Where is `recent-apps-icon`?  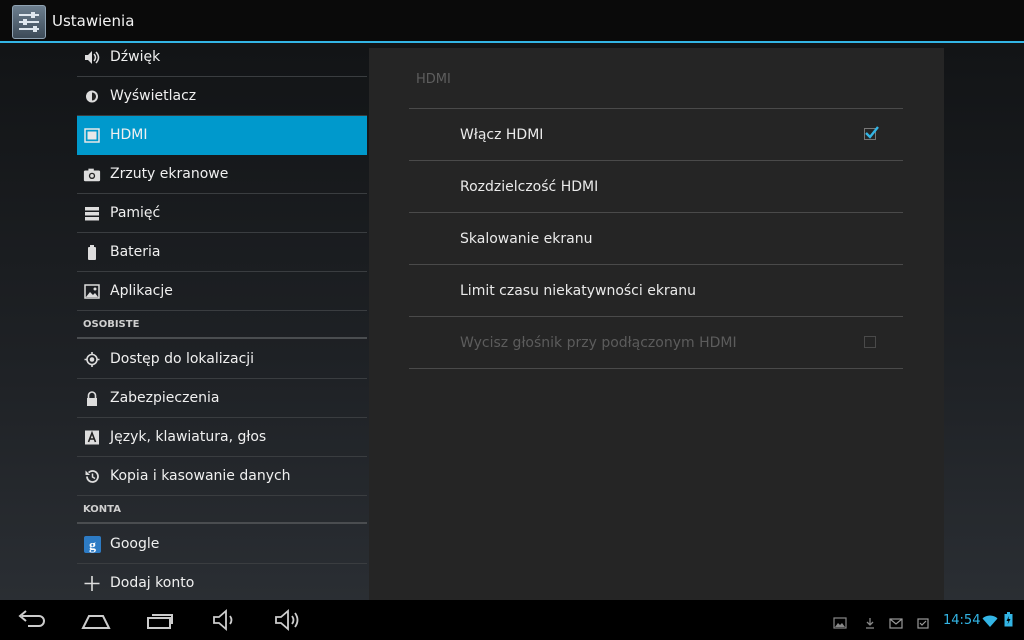 recent-apps-icon is located at coordinates (160, 622).